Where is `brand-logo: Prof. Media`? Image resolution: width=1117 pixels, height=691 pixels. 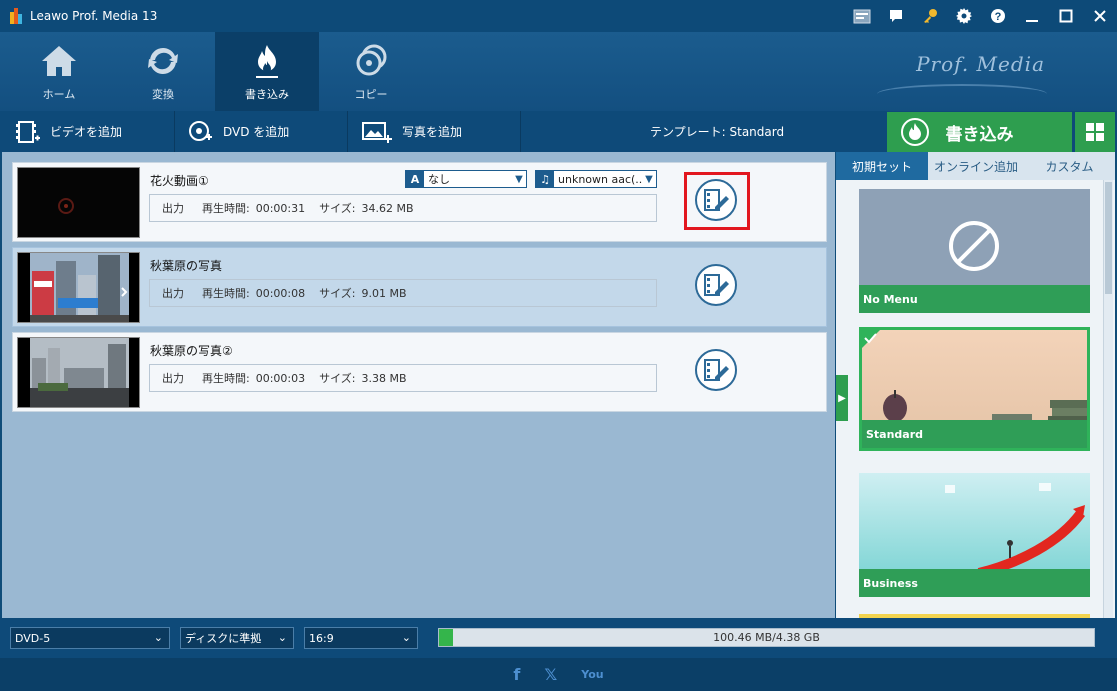 brand-logo: Prof. Media is located at coordinates (980, 64).